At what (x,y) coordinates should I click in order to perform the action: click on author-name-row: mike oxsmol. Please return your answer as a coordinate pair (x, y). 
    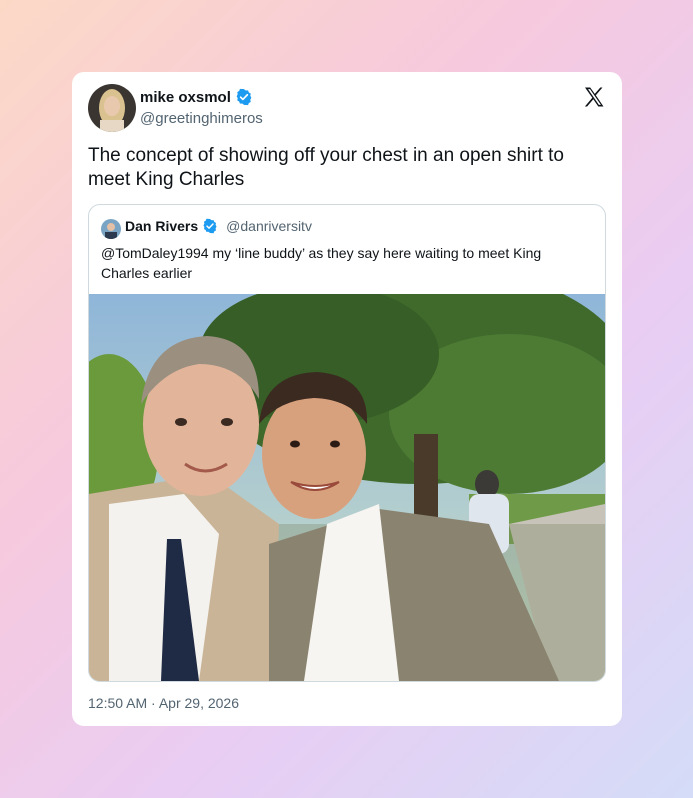
    Looking at the image, I should click on (196, 97).